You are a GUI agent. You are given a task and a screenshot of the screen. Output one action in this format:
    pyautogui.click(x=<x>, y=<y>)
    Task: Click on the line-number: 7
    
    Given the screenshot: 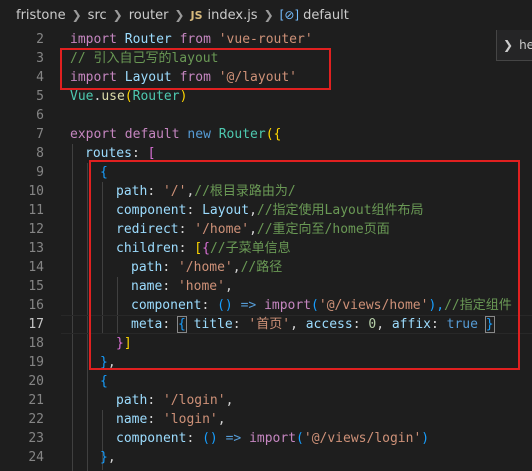 What is the action you would take?
    pyautogui.click(x=40, y=134)
    